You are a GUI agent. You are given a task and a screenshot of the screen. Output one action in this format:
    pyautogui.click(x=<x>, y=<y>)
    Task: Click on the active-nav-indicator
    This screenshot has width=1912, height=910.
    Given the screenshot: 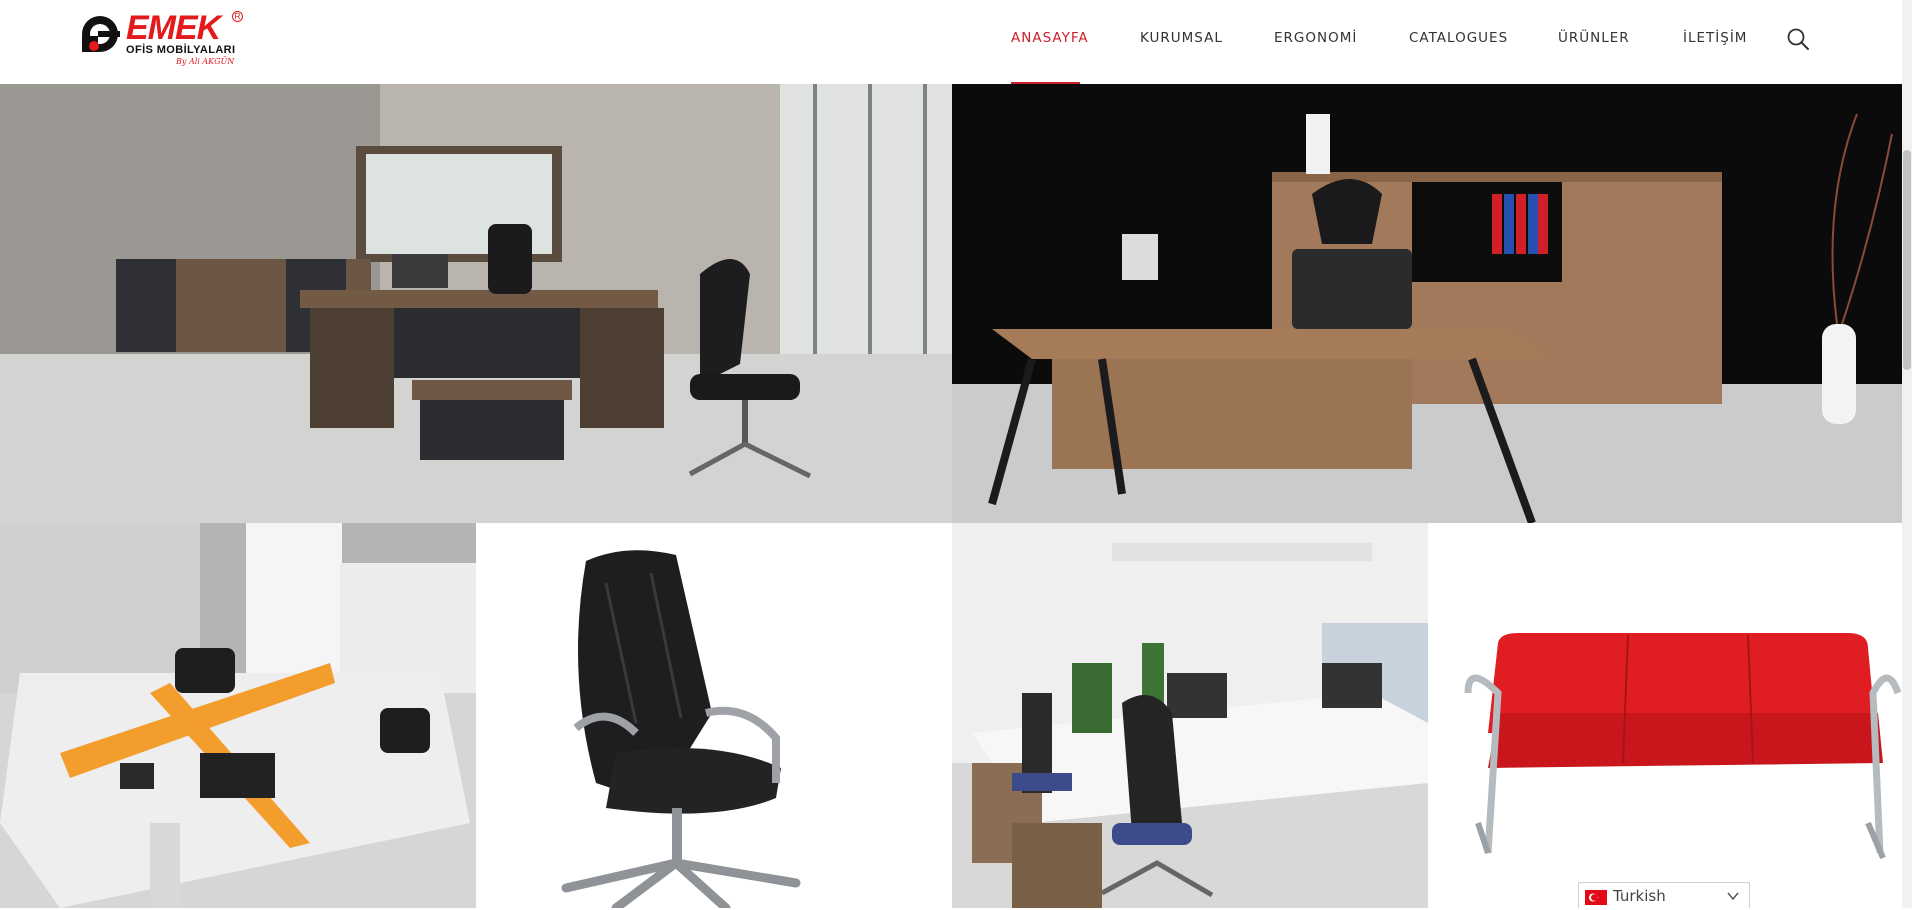 What is the action you would take?
    pyautogui.click(x=1045, y=83)
    